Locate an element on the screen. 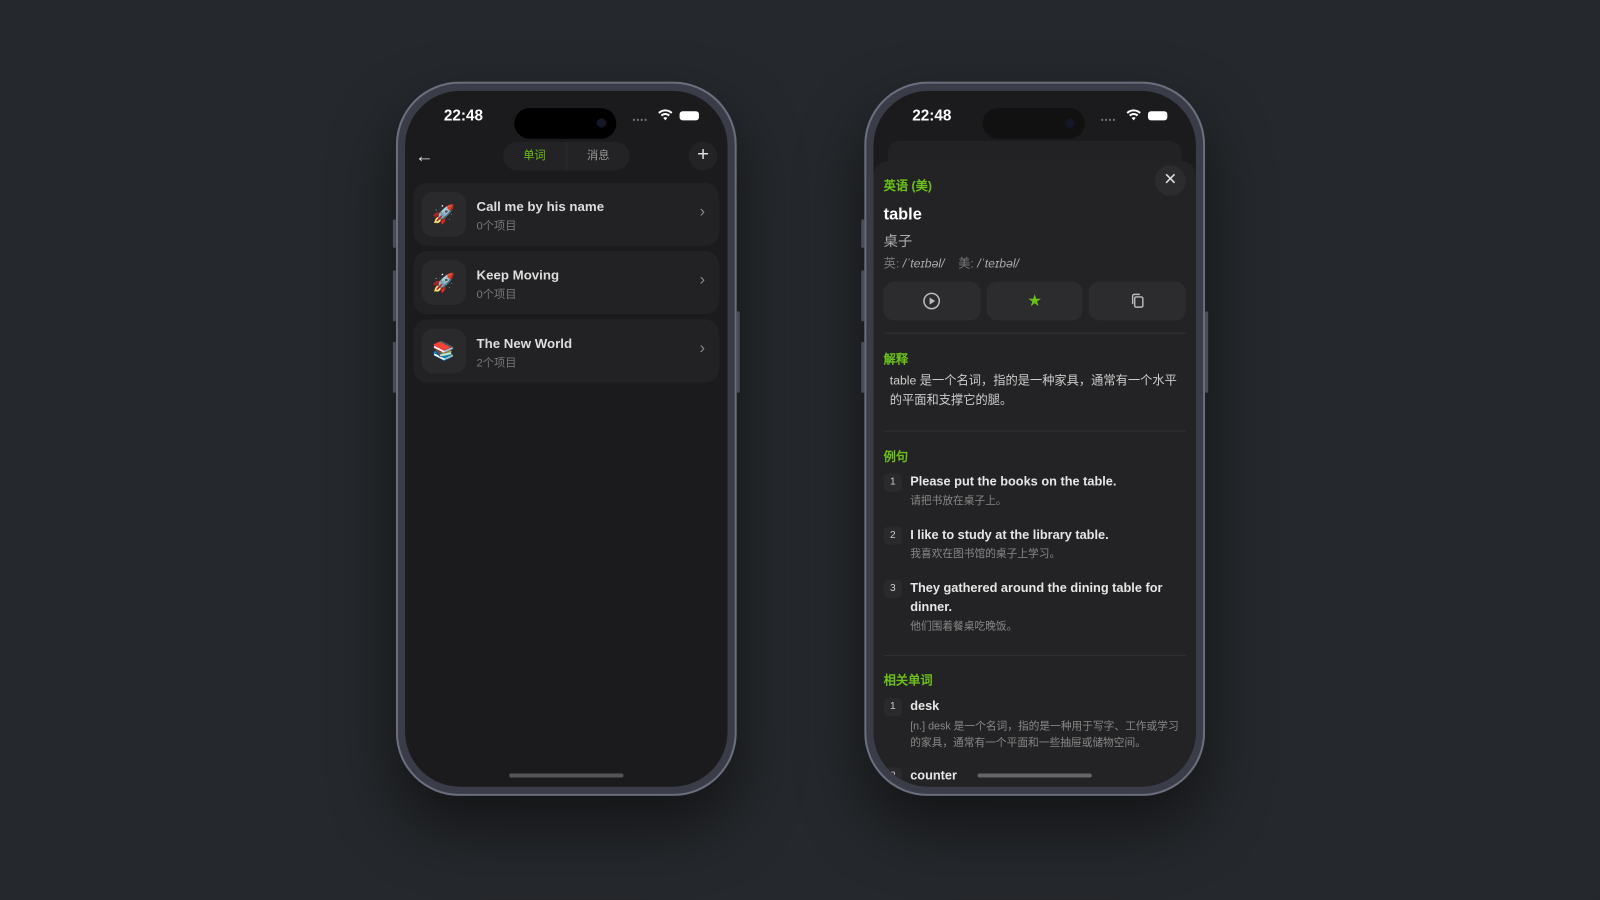  segmented-control: 单词 消息 is located at coordinates (566, 156).